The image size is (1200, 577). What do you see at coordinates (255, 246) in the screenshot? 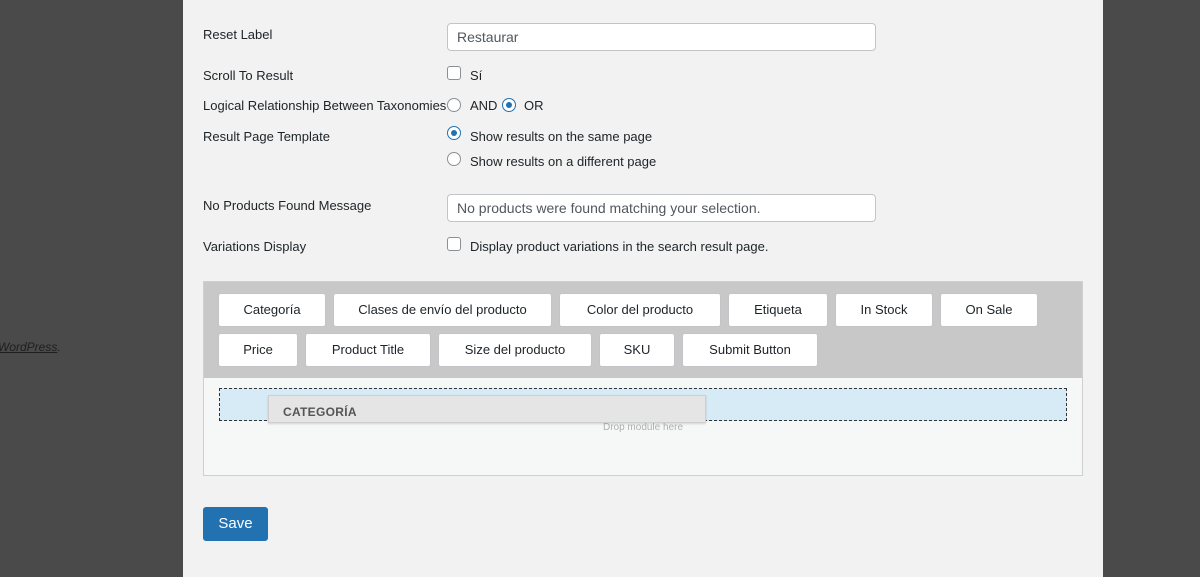
I see `variations-display-label: Variations Display` at bounding box center [255, 246].